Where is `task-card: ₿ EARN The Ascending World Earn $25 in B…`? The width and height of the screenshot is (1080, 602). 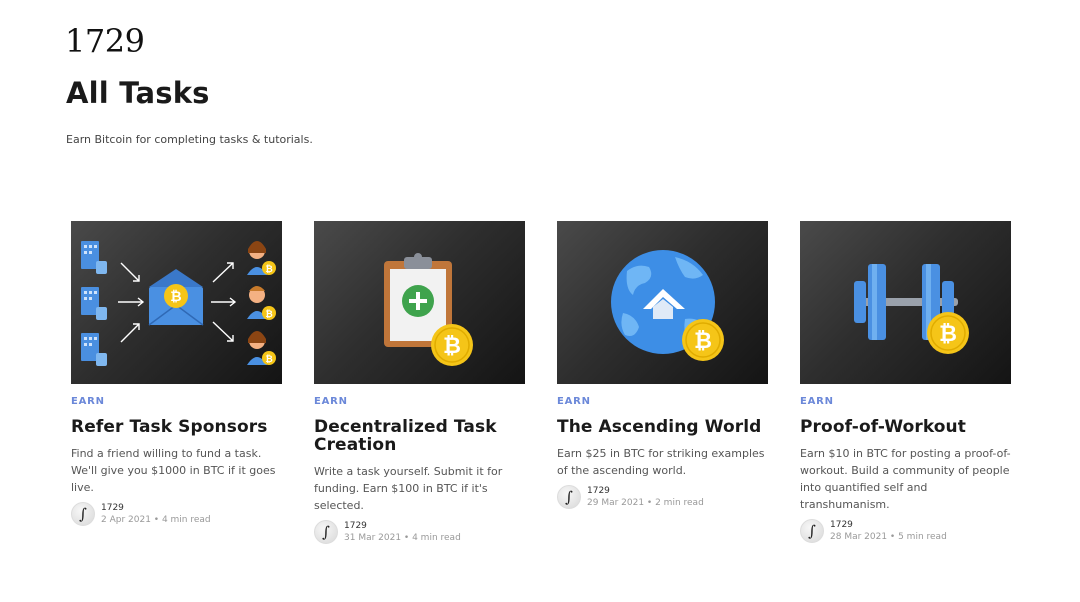
task-card: ₿ EARN The Ascending World Earn $25 in B… is located at coordinates (662, 365).